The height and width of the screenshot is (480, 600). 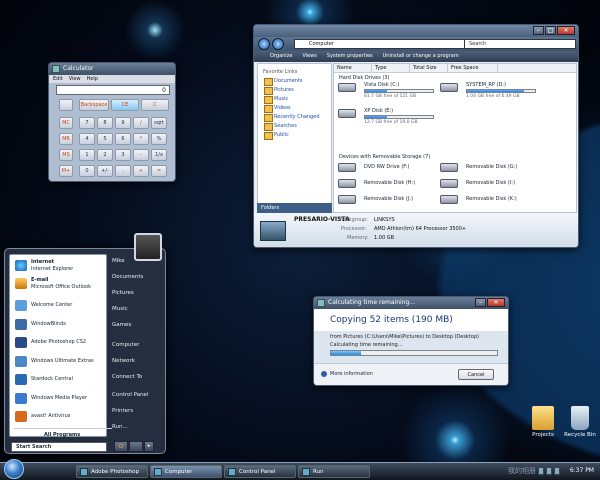 What do you see at coordinates (59, 361) in the screenshot?
I see `program-3: Windows Ultimate Extras` at bounding box center [59, 361].